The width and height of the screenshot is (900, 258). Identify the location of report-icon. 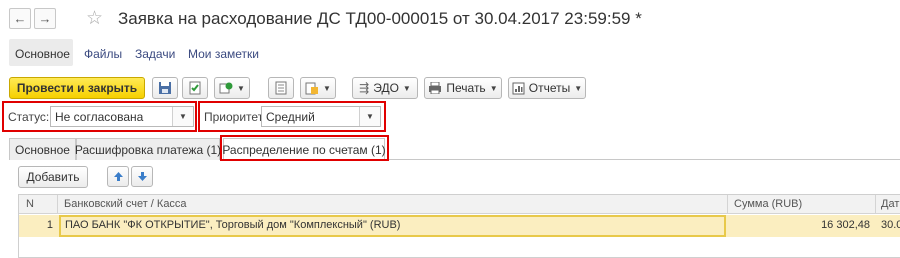
(518, 88).